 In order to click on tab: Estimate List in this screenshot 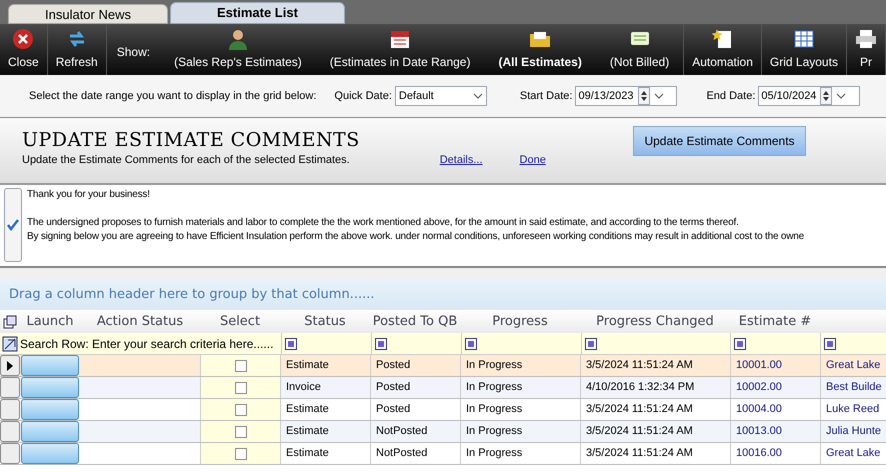, I will do `click(257, 13)`.